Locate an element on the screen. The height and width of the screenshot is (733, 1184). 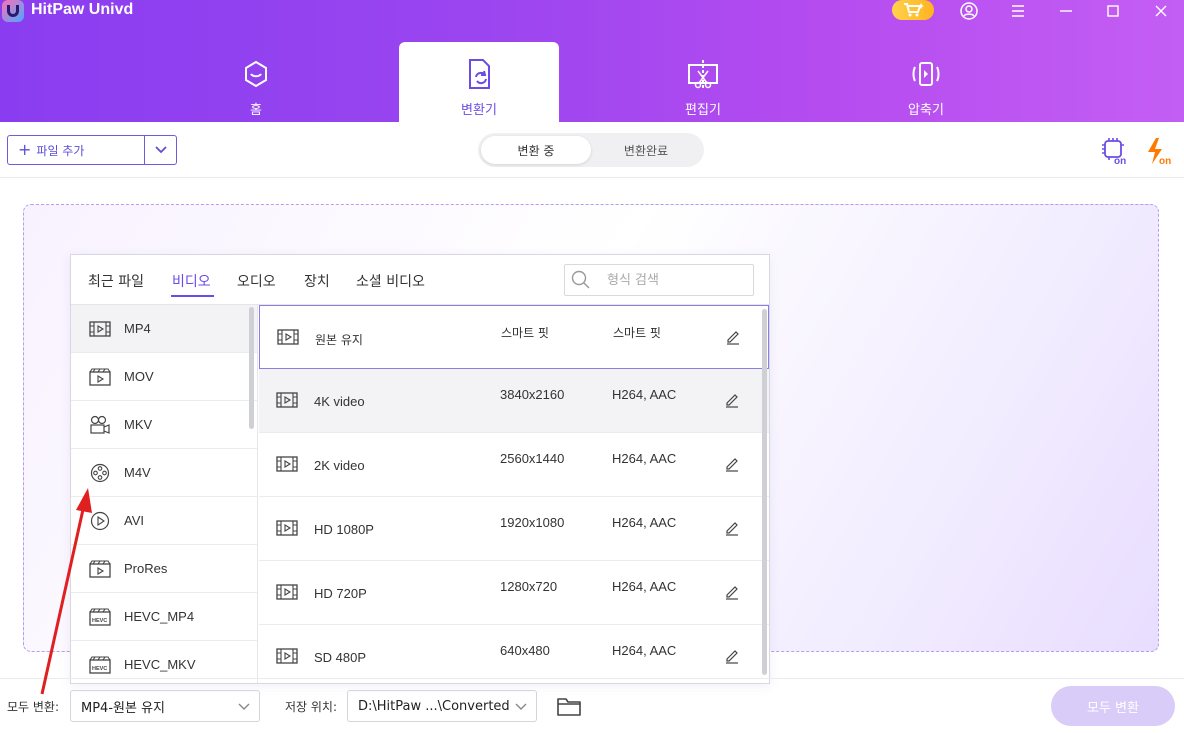
preset-list-scrollbar is located at coordinates (764, 492).